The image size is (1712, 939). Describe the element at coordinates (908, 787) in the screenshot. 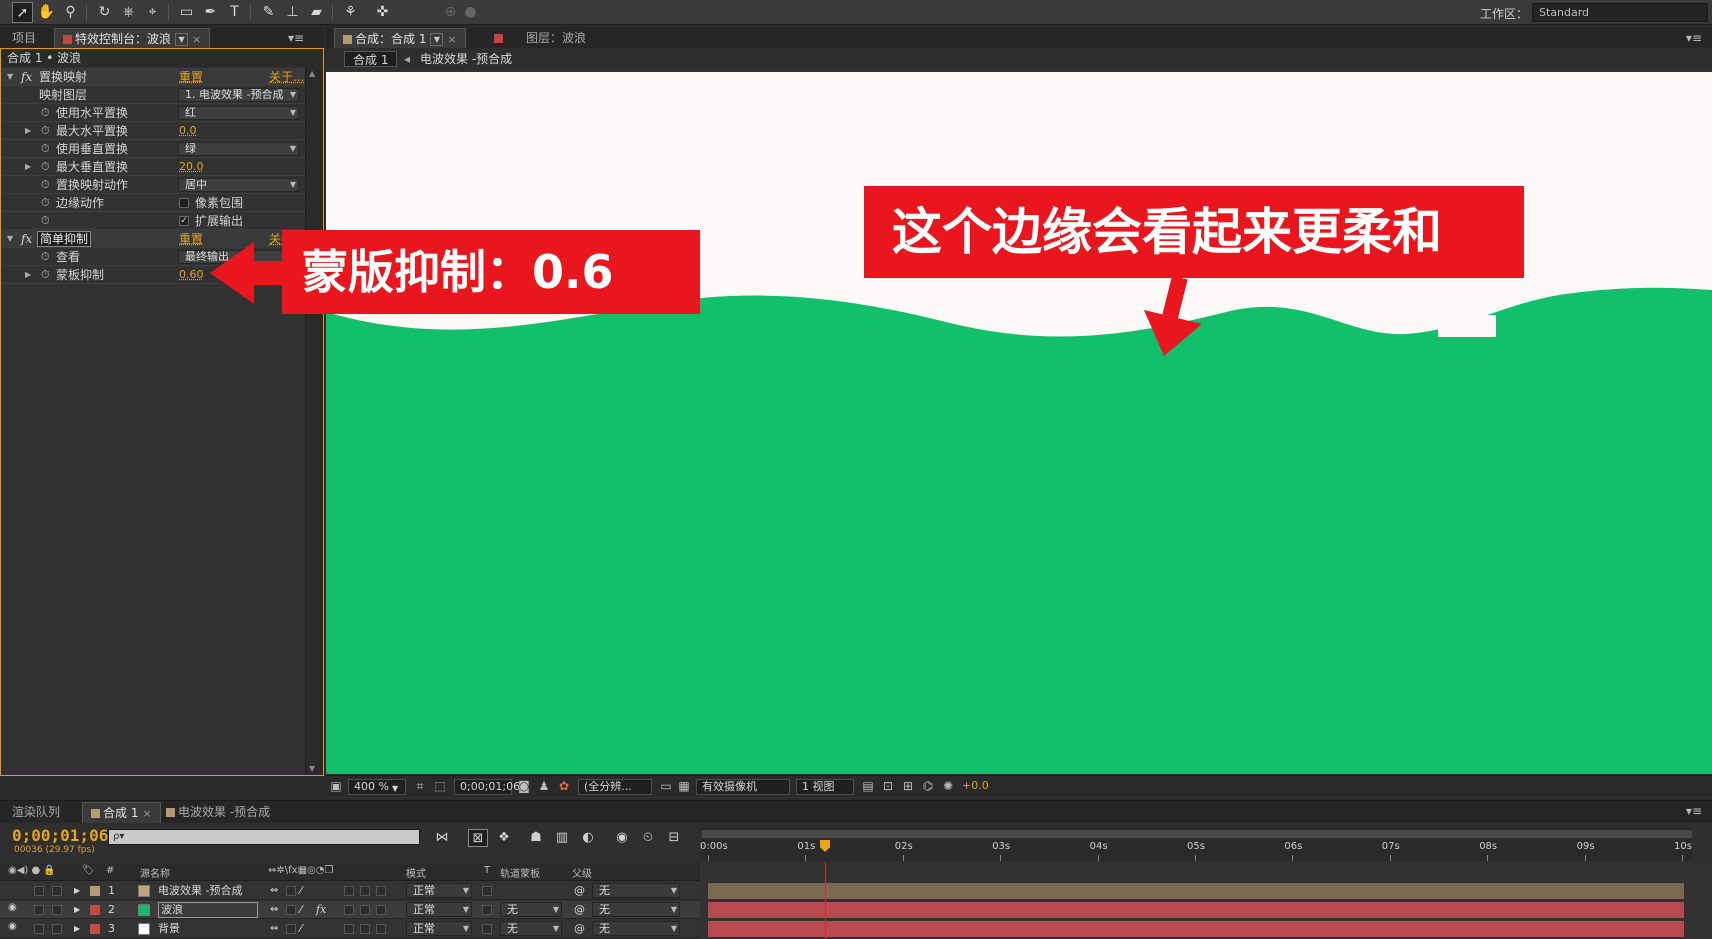

I see `timeline-icon: ⊞` at that location.